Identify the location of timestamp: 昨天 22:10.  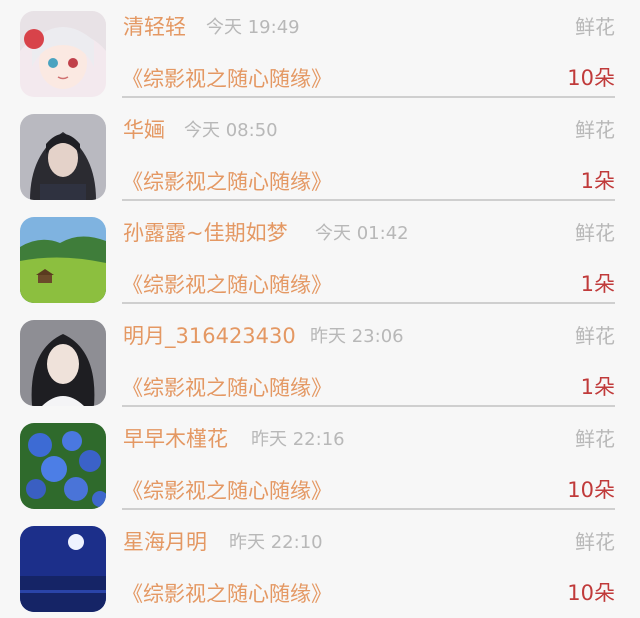
(276, 542).